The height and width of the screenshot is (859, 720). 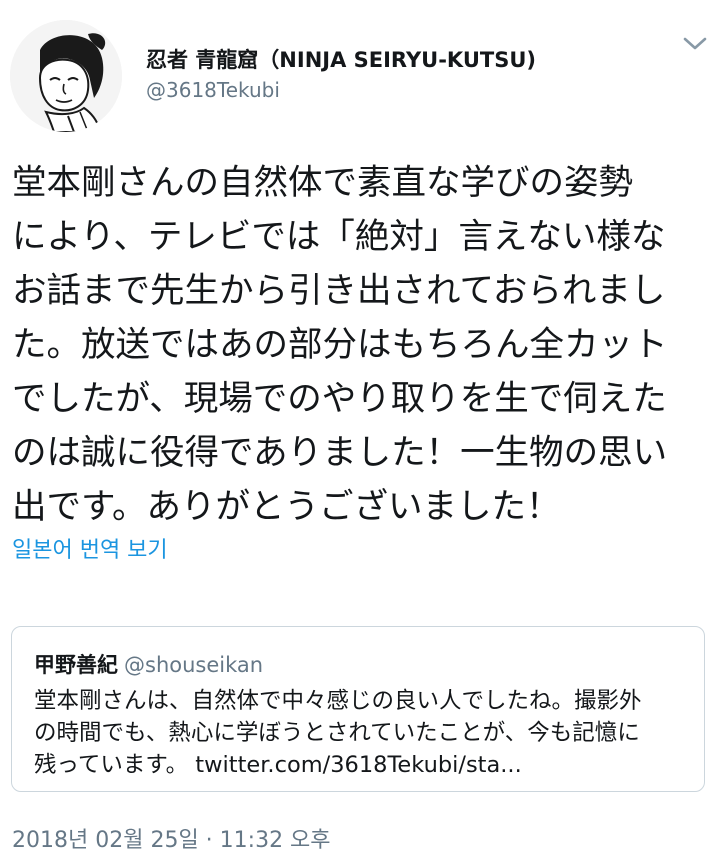 What do you see at coordinates (339, 399) in the screenshot?
I see `tweet-text-line: でしたが、現場でのやり取りを生で伺えた` at bounding box center [339, 399].